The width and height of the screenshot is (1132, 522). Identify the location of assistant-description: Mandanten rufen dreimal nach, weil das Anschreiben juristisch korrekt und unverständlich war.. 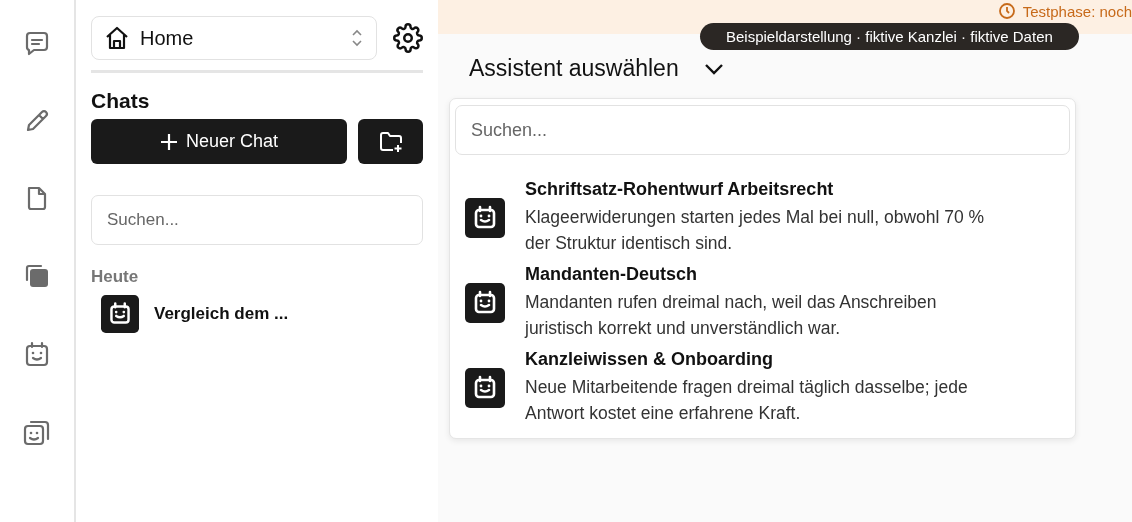
(731, 315).